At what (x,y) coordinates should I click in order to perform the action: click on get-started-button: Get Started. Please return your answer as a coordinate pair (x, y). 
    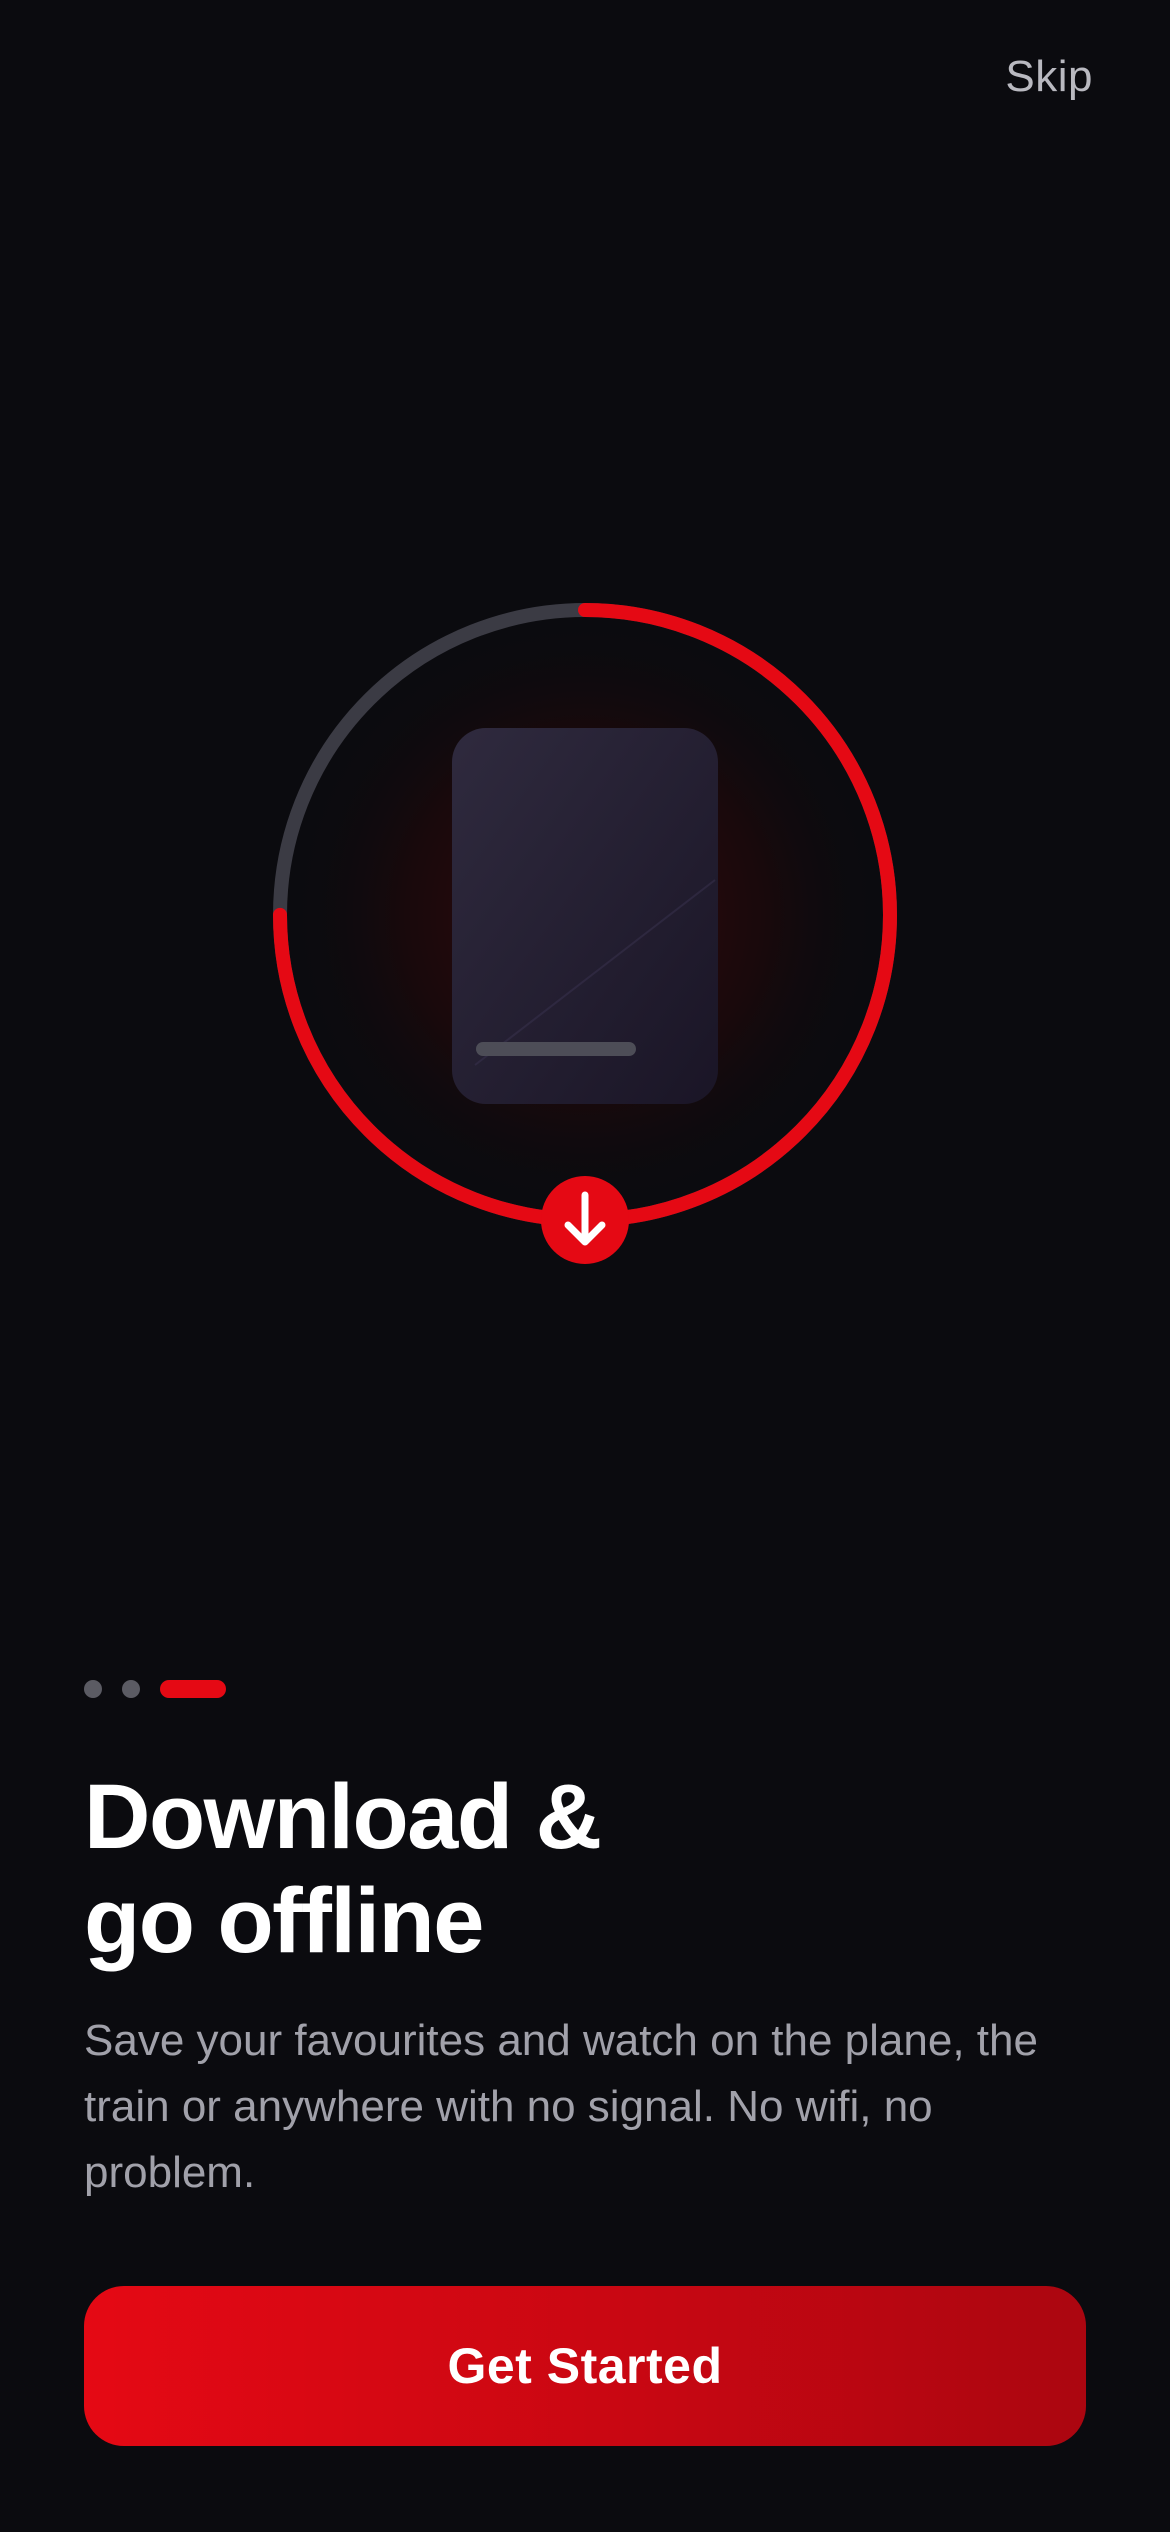
    Looking at the image, I should click on (585, 2366).